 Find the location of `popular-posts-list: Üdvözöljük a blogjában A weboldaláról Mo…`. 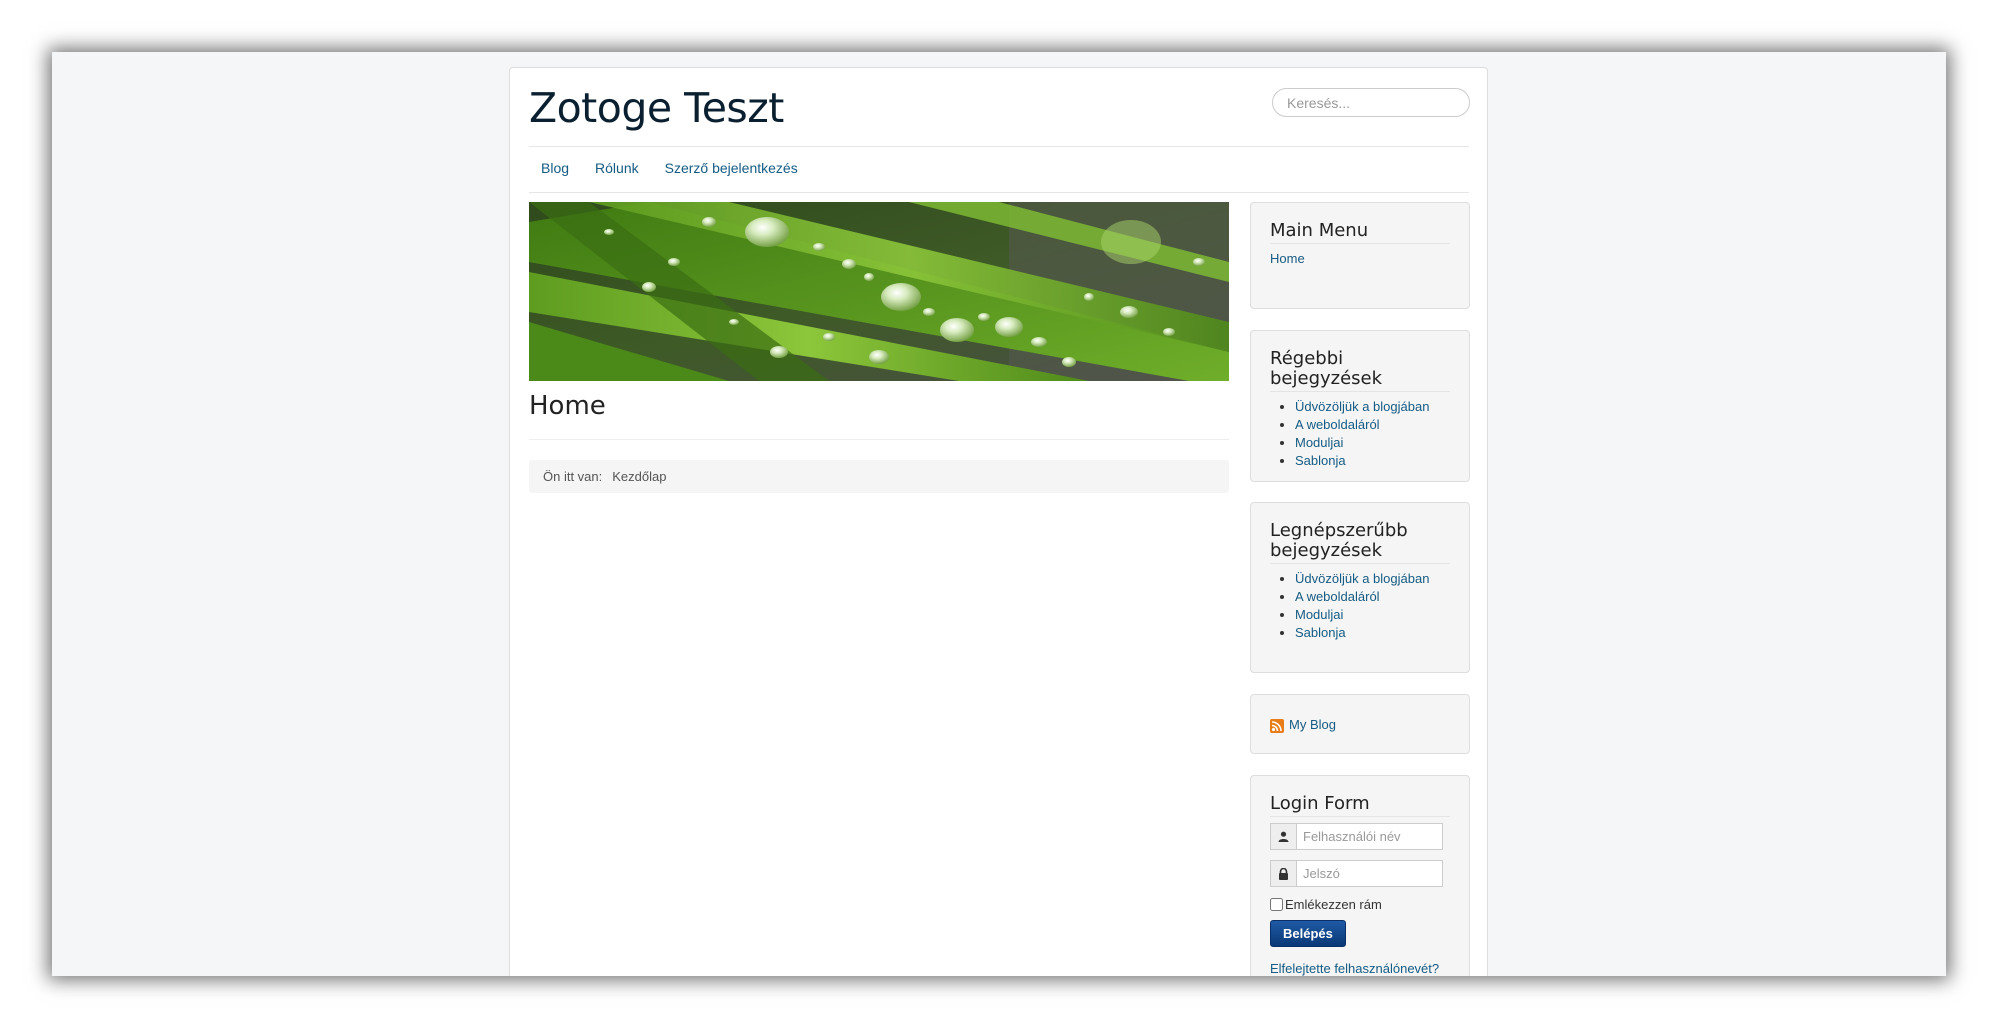

popular-posts-list: Üdvözöljük a blogjában A weboldaláról Mo… is located at coordinates (1360, 606).